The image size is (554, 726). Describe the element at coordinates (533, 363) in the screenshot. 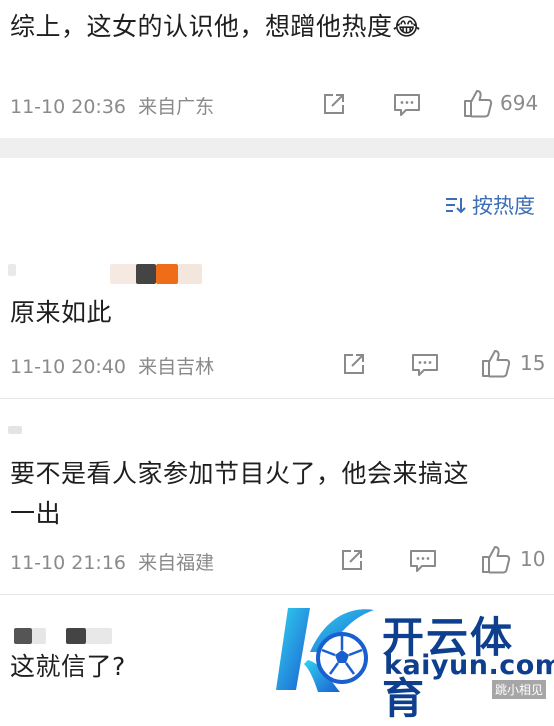

I see `comment-2-like-count: 15` at that location.